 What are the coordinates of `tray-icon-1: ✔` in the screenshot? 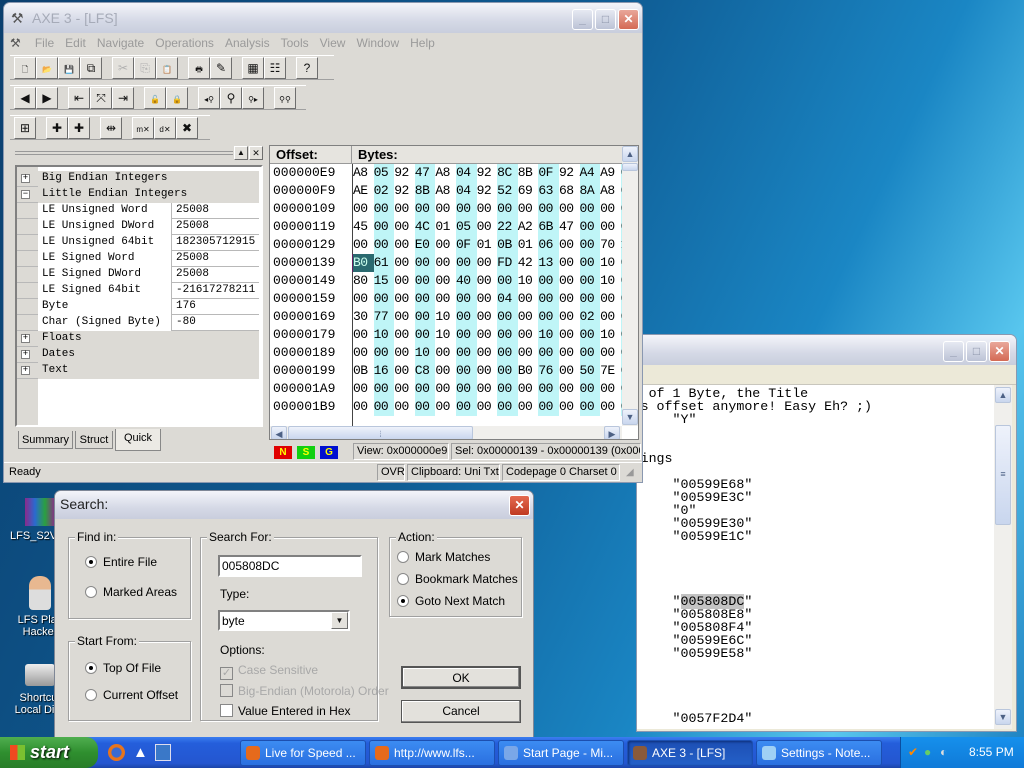 It's located at (913, 752).